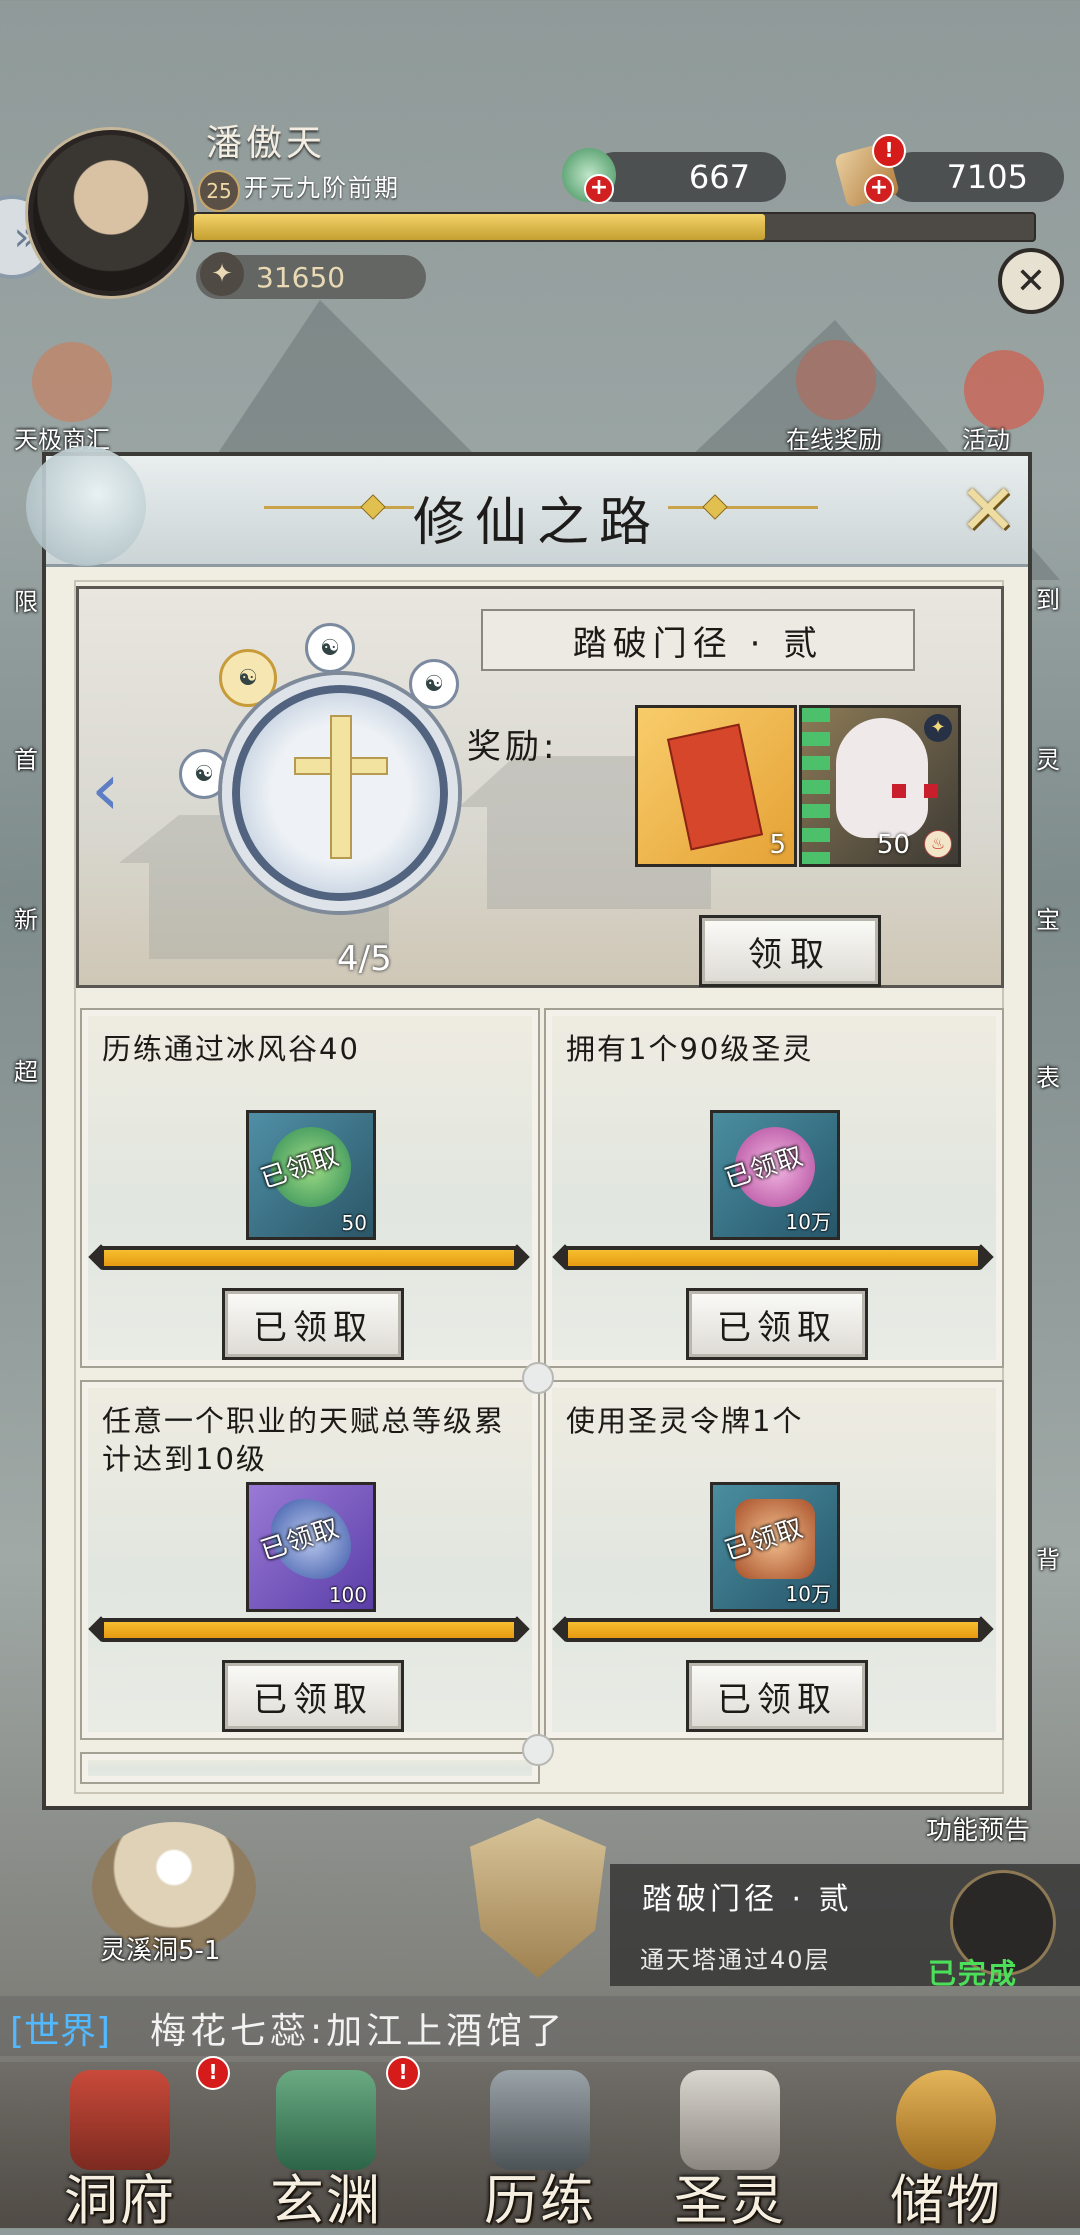 The height and width of the screenshot is (2235, 1080). What do you see at coordinates (938, 728) in the screenshot?
I see `star-badge-icon: ✦` at bounding box center [938, 728].